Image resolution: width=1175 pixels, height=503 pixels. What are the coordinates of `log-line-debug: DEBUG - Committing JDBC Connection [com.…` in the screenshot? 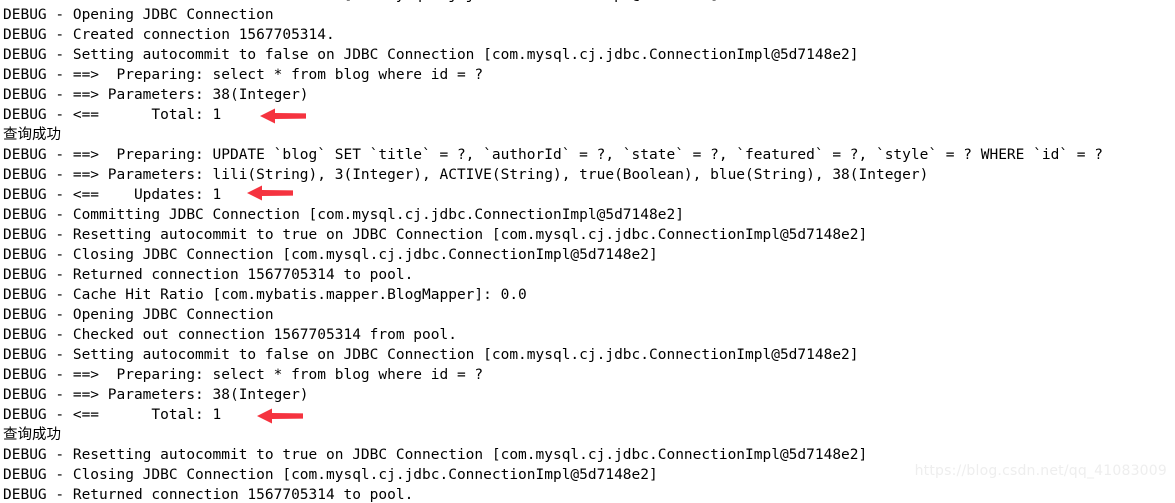 It's located at (343, 215).